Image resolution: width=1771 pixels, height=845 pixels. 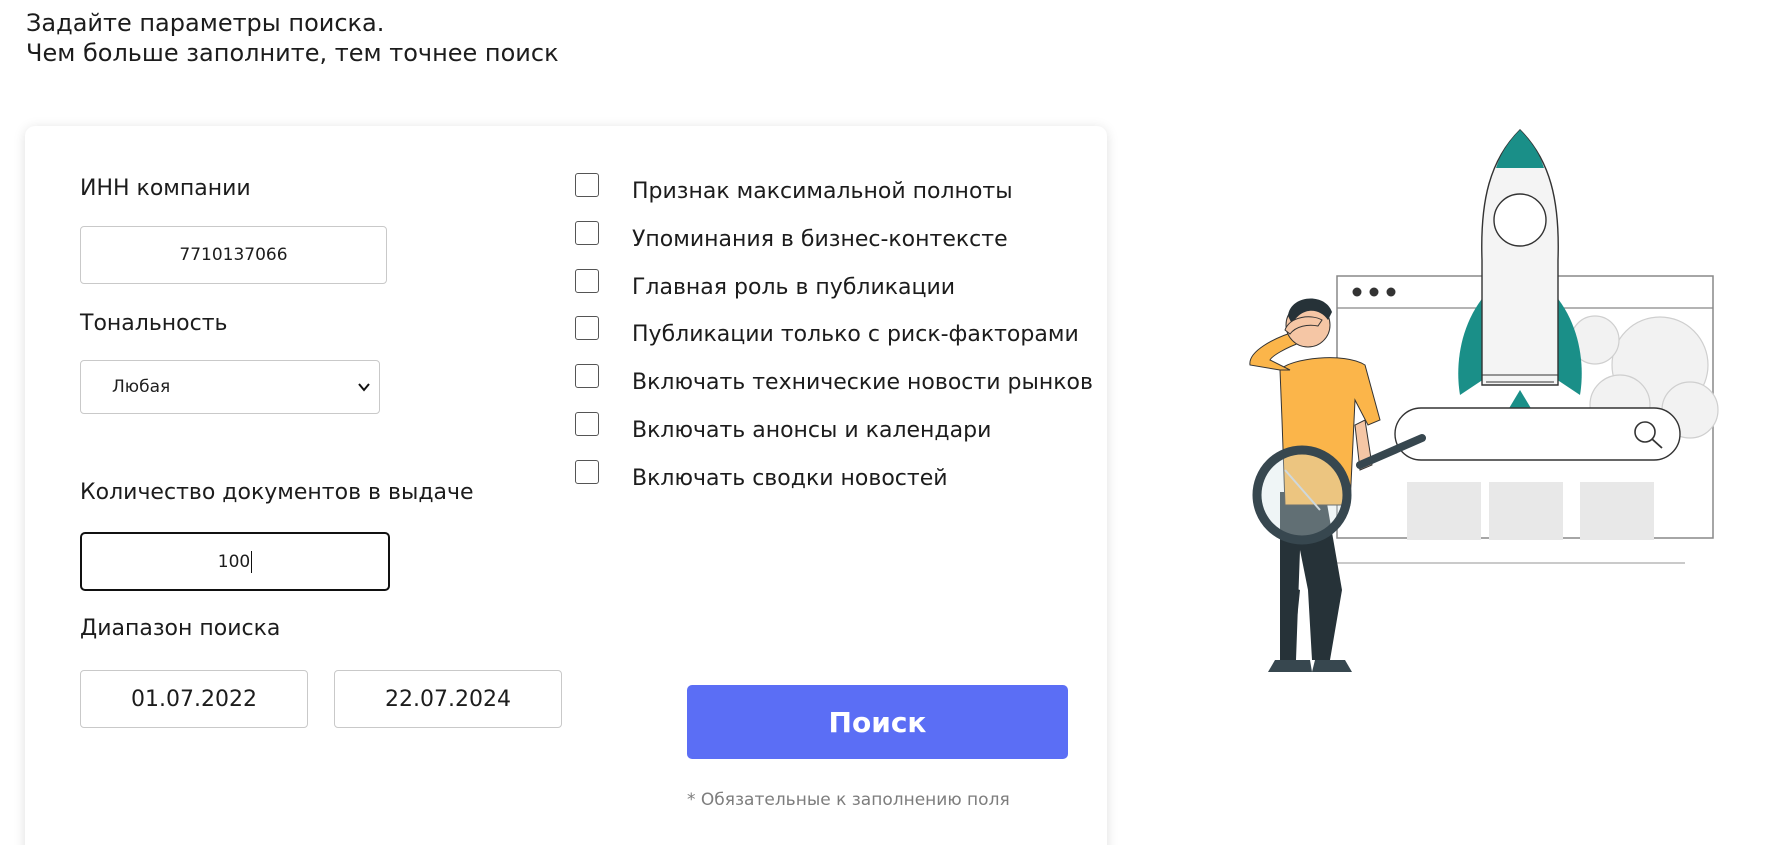 I want to click on date-to-value: 22.07.2024, so click(x=448, y=699).